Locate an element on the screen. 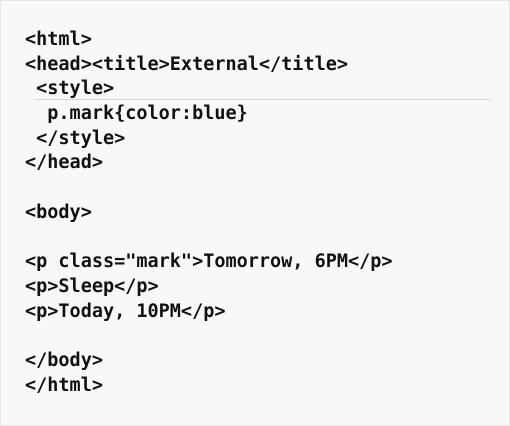 The image size is (510, 426). code-line: </style> is located at coordinates (75, 138).